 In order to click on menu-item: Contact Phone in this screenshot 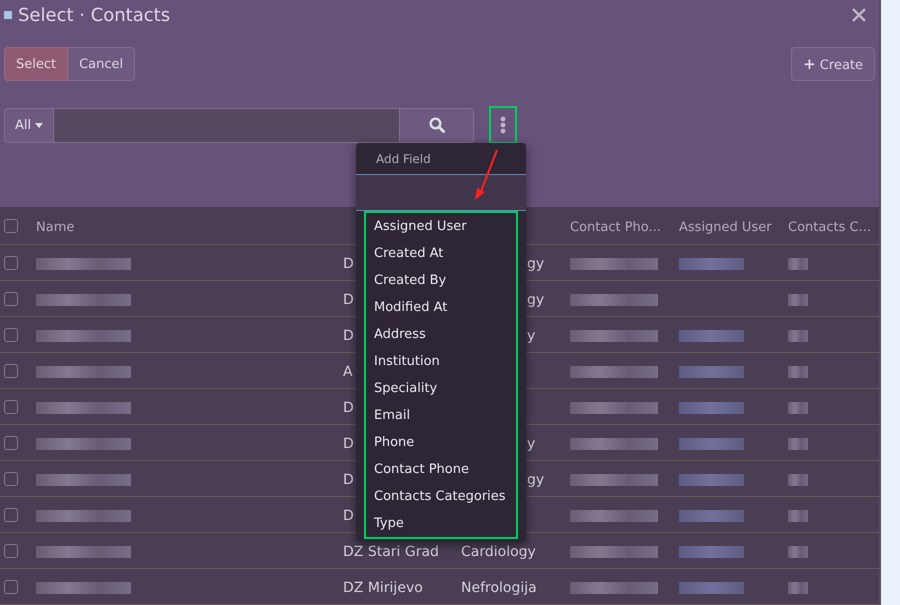, I will do `click(441, 469)`.